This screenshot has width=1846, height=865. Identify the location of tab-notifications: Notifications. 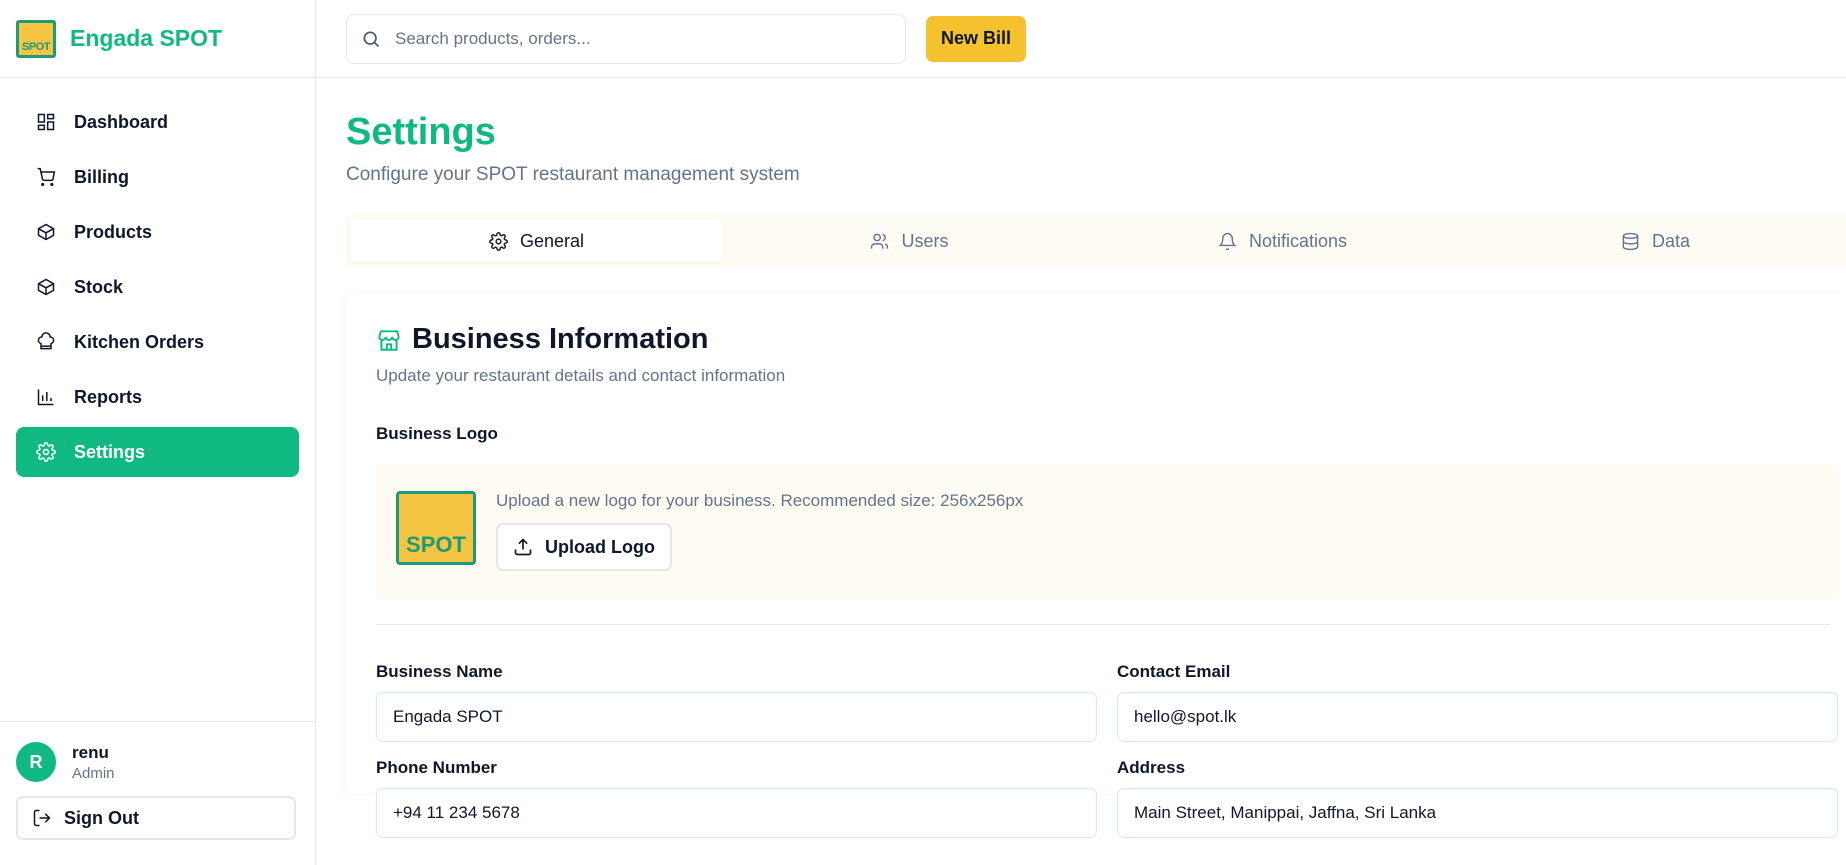
(1282, 241).